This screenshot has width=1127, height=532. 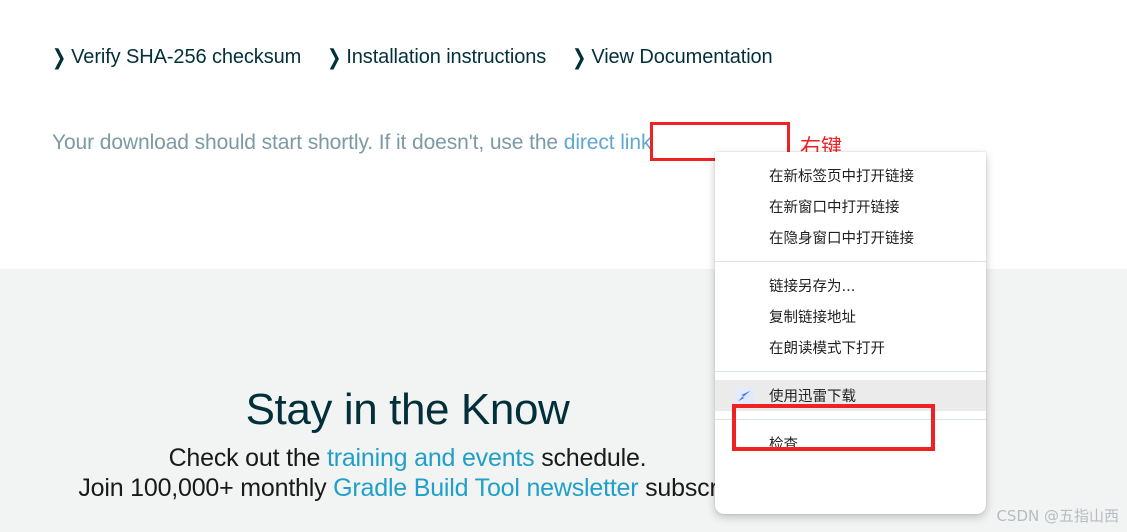 I want to click on menu-item-open-in-new-tab: 在新标签页中打开链接, so click(x=850, y=175).